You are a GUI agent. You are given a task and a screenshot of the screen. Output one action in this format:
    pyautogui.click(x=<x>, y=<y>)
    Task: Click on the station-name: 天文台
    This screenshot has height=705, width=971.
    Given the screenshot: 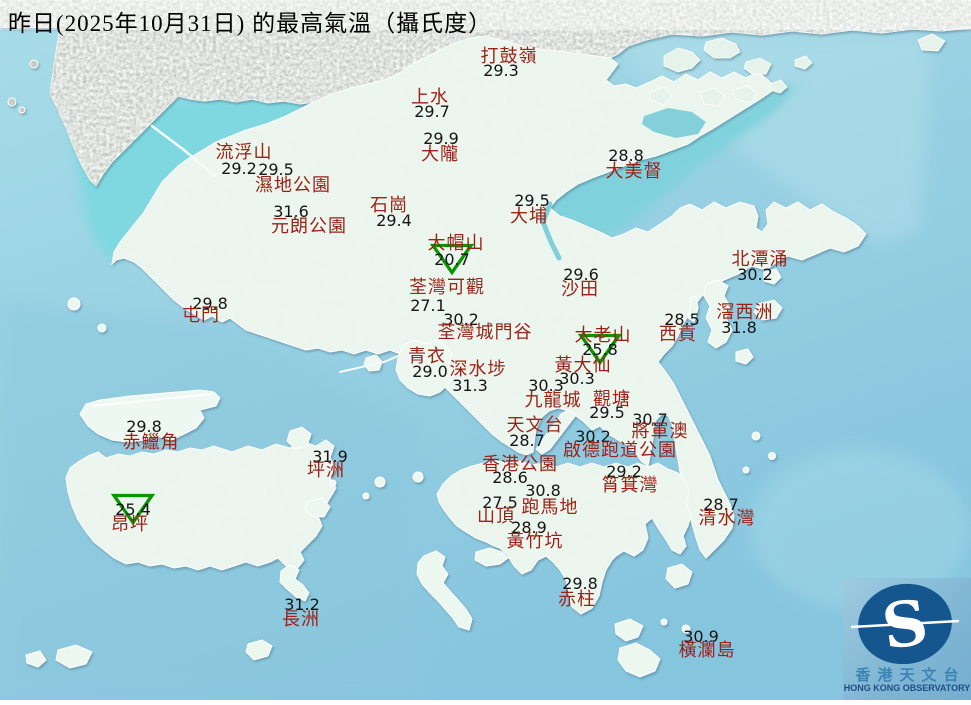 What is the action you would take?
    pyautogui.click(x=535, y=425)
    